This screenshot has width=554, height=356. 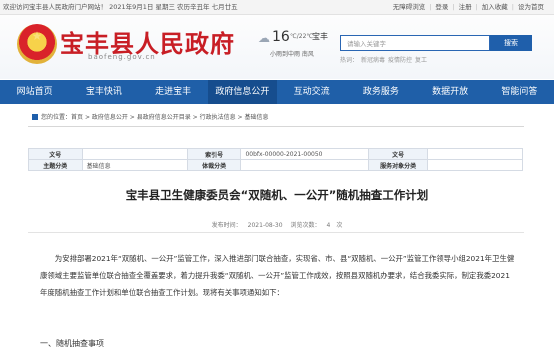 What do you see at coordinates (450, 92) in the screenshot?
I see `nav-item-open-data: 数据开放` at bounding box center [450, 92].